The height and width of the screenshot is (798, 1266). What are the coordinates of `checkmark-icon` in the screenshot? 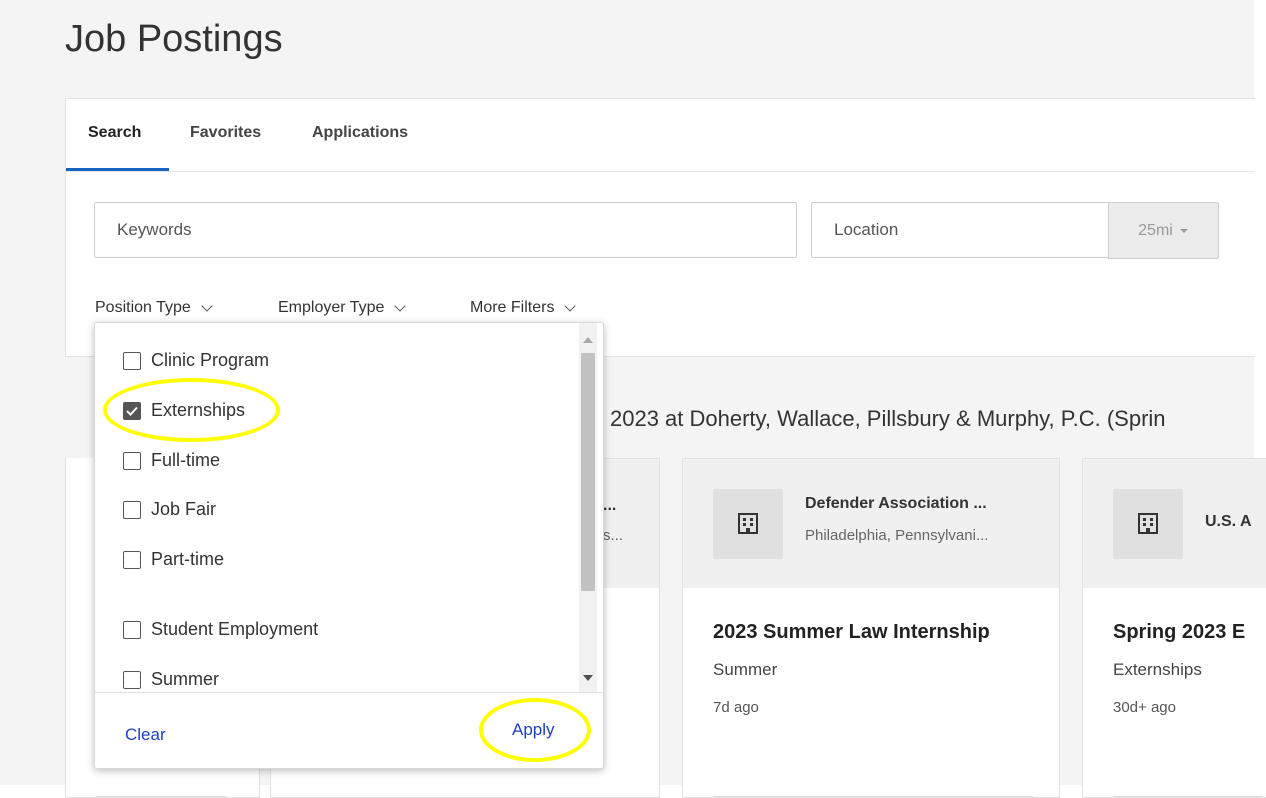 It's located at (132, 411).